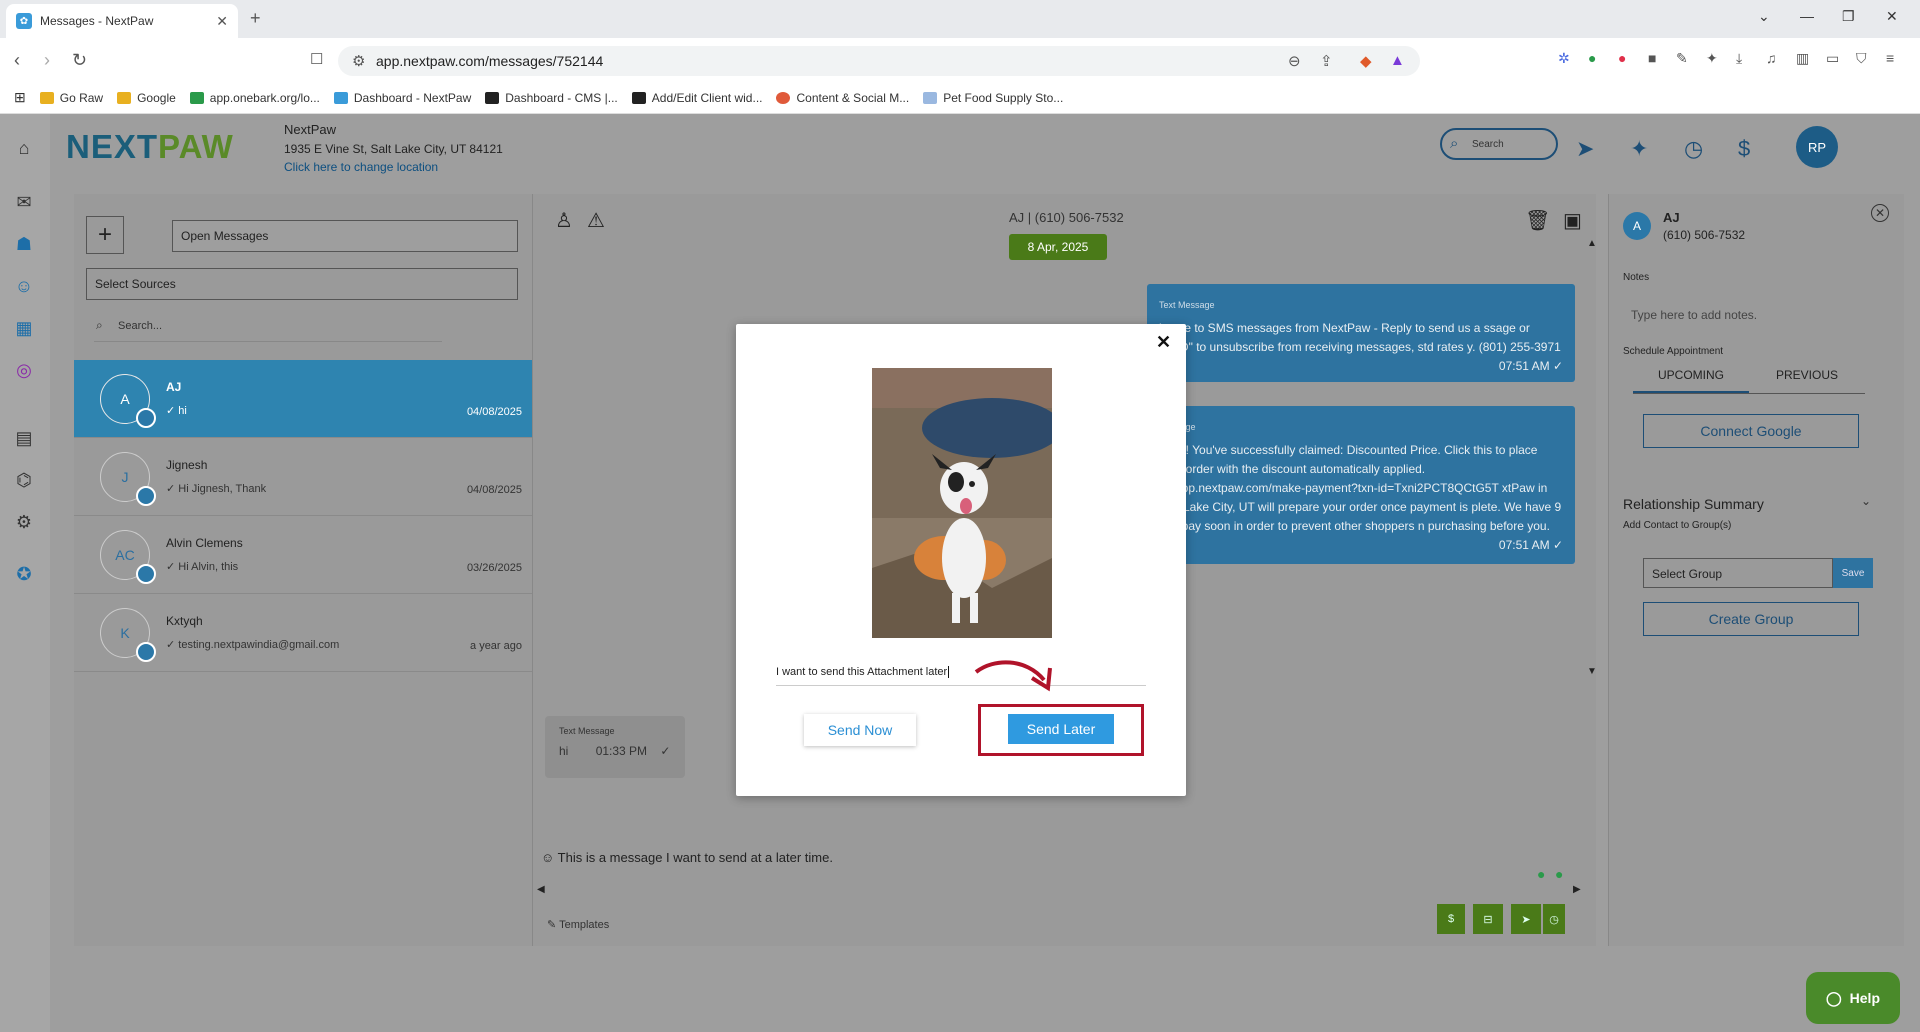  I want to click on user-avatar: RP, so click(1817, 147).